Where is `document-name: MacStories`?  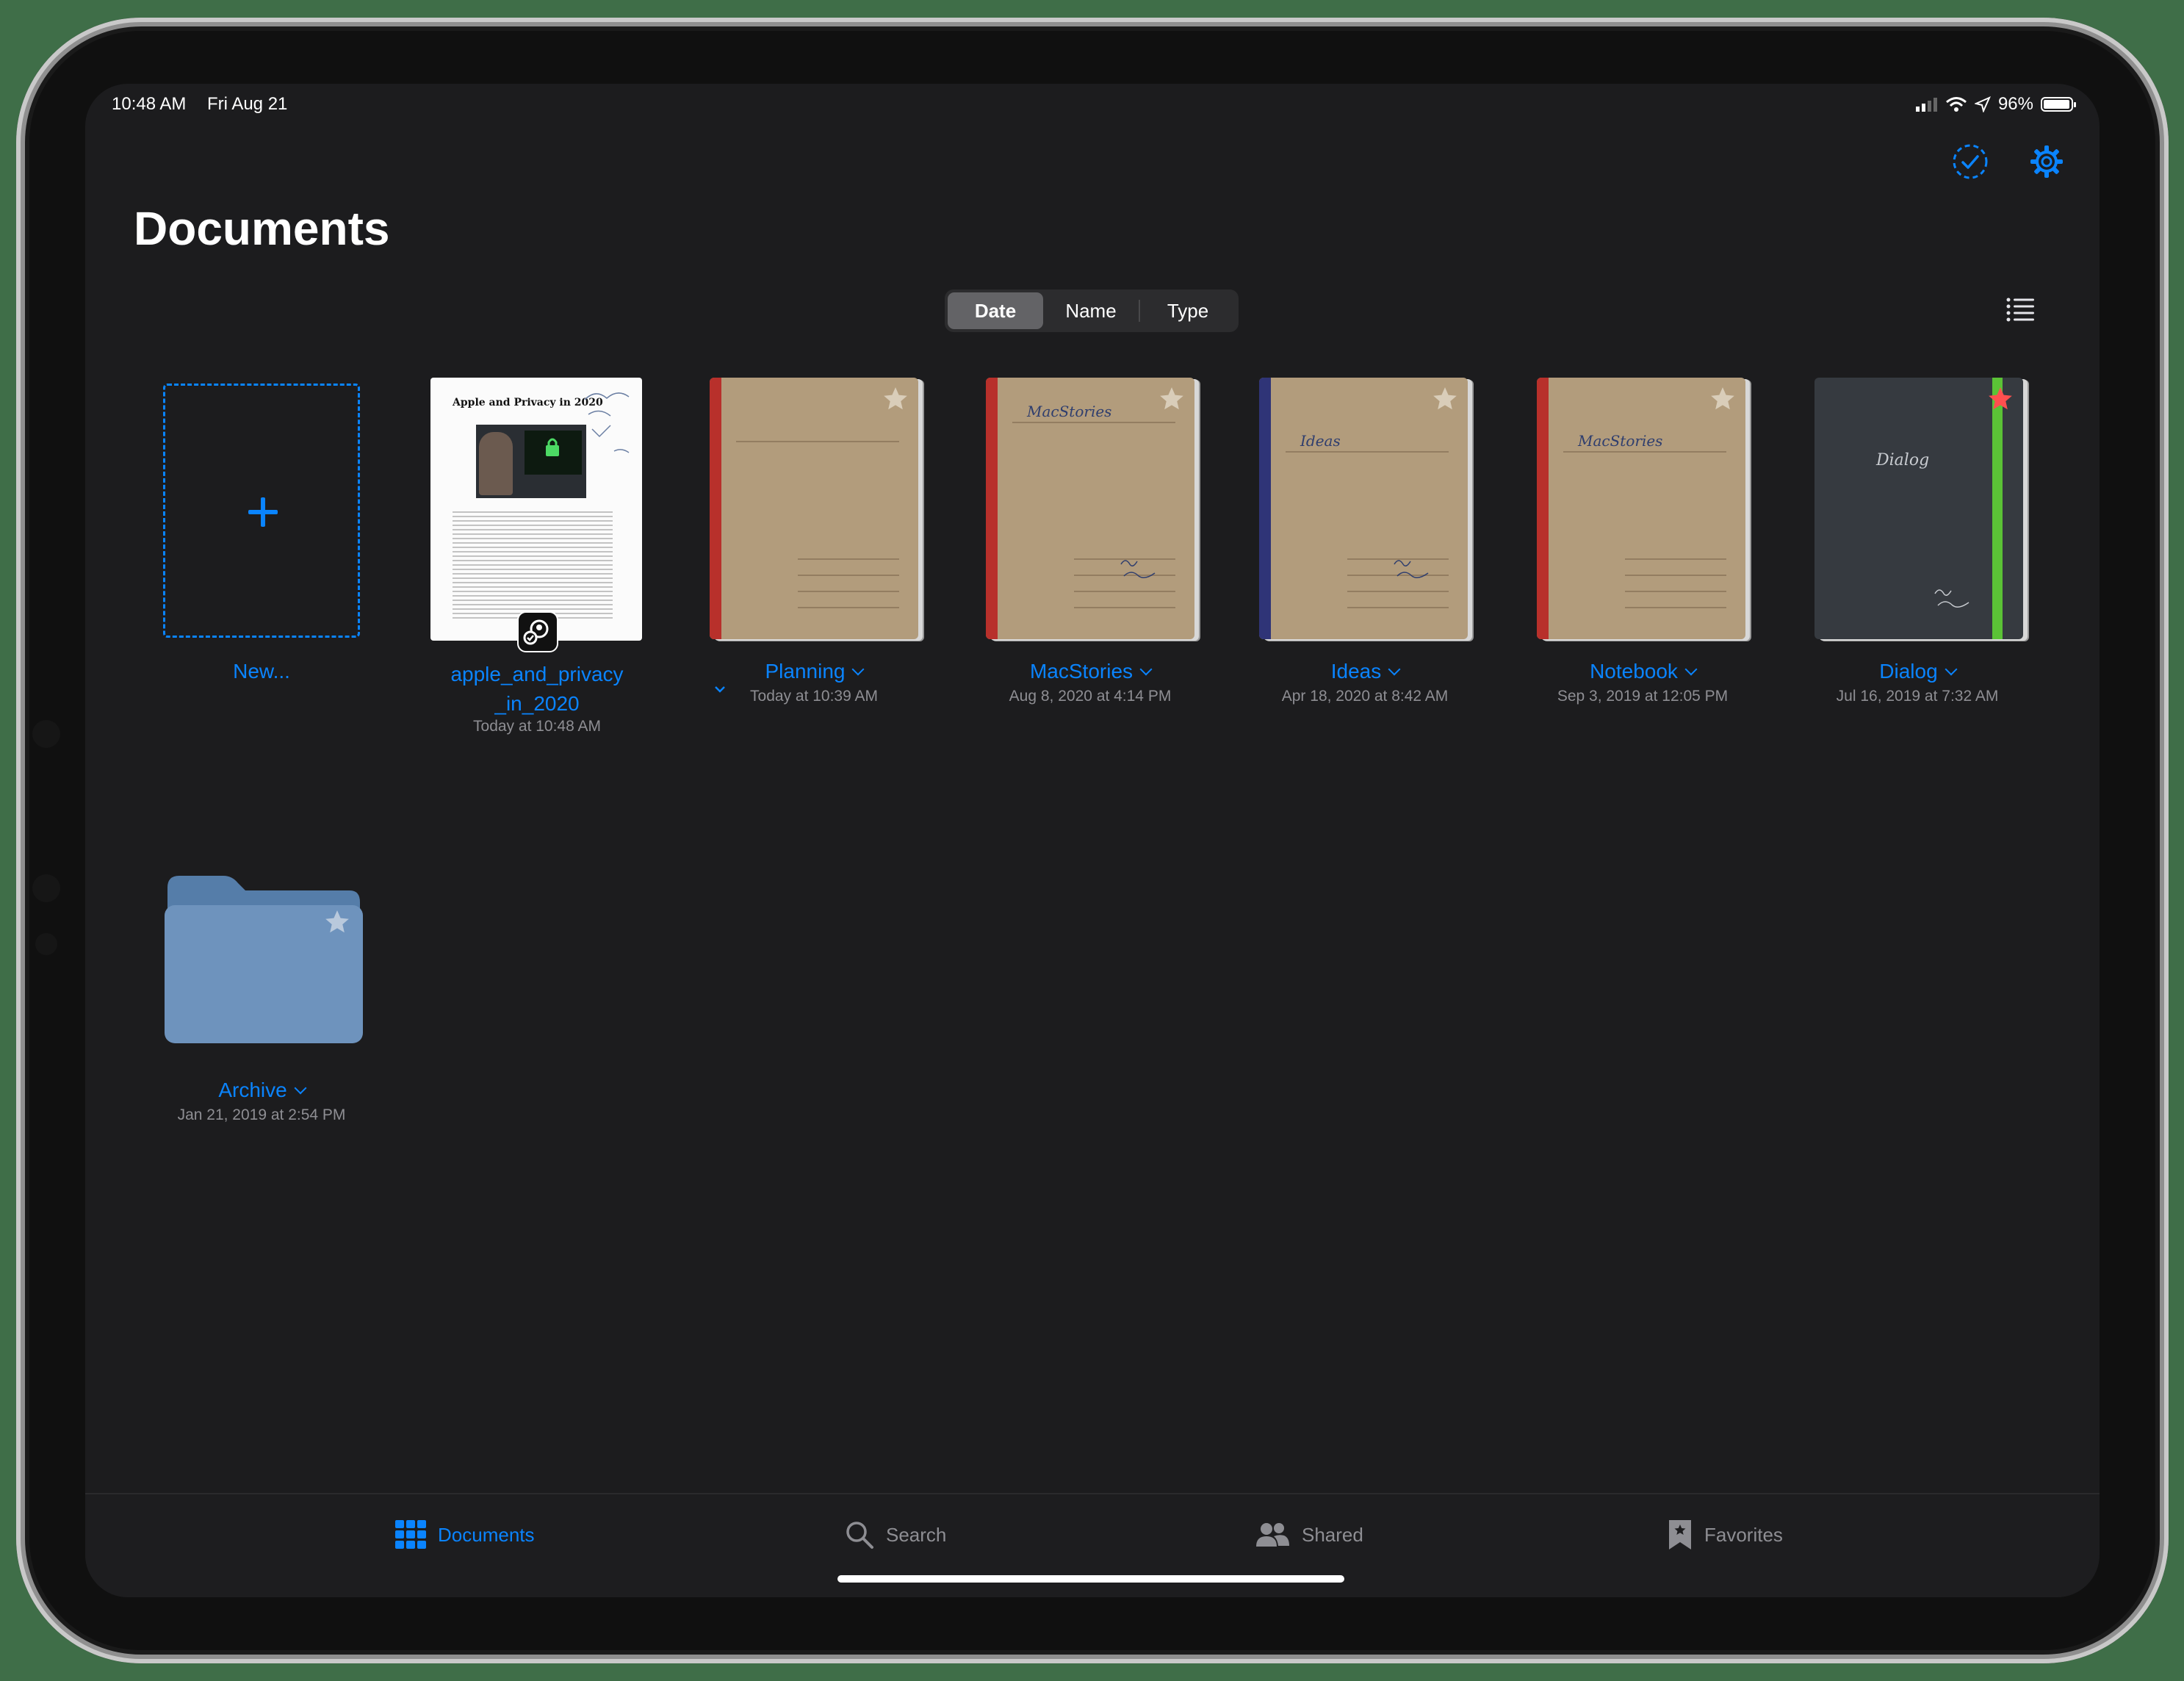 document-name: MacStories is located at coordinates (1090, 671).